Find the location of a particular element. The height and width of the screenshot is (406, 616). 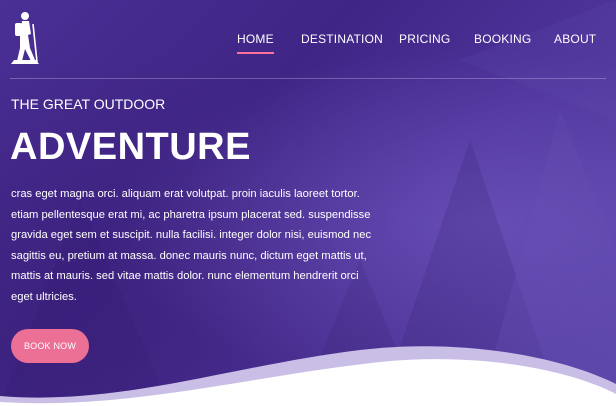

hero-tagline: THE GREAT OUTDOOR is located at coordinates (88, 104).